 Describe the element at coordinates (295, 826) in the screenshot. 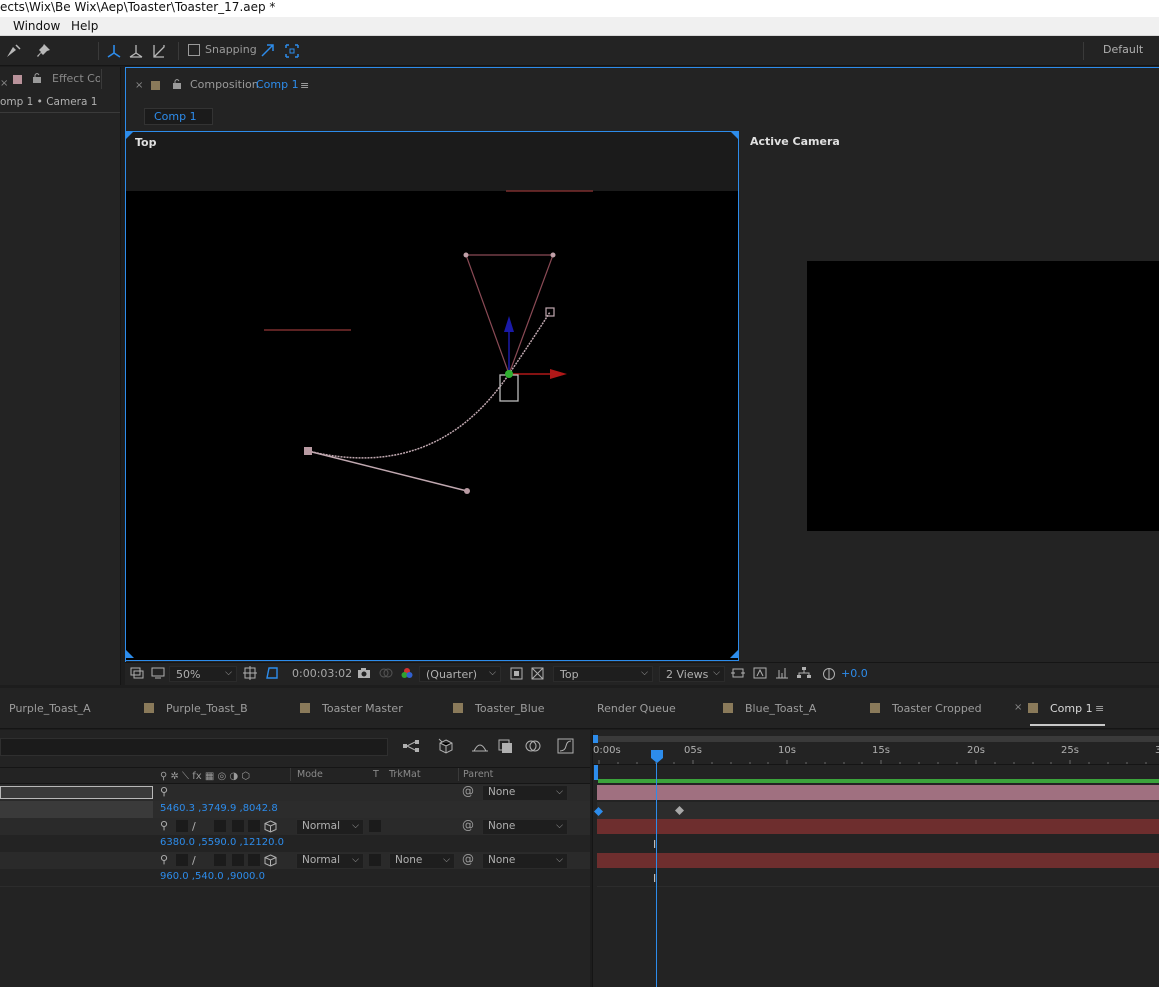

I see `layer-row: ⚲ / Normal ⌵ @ None ⌵` at that location.